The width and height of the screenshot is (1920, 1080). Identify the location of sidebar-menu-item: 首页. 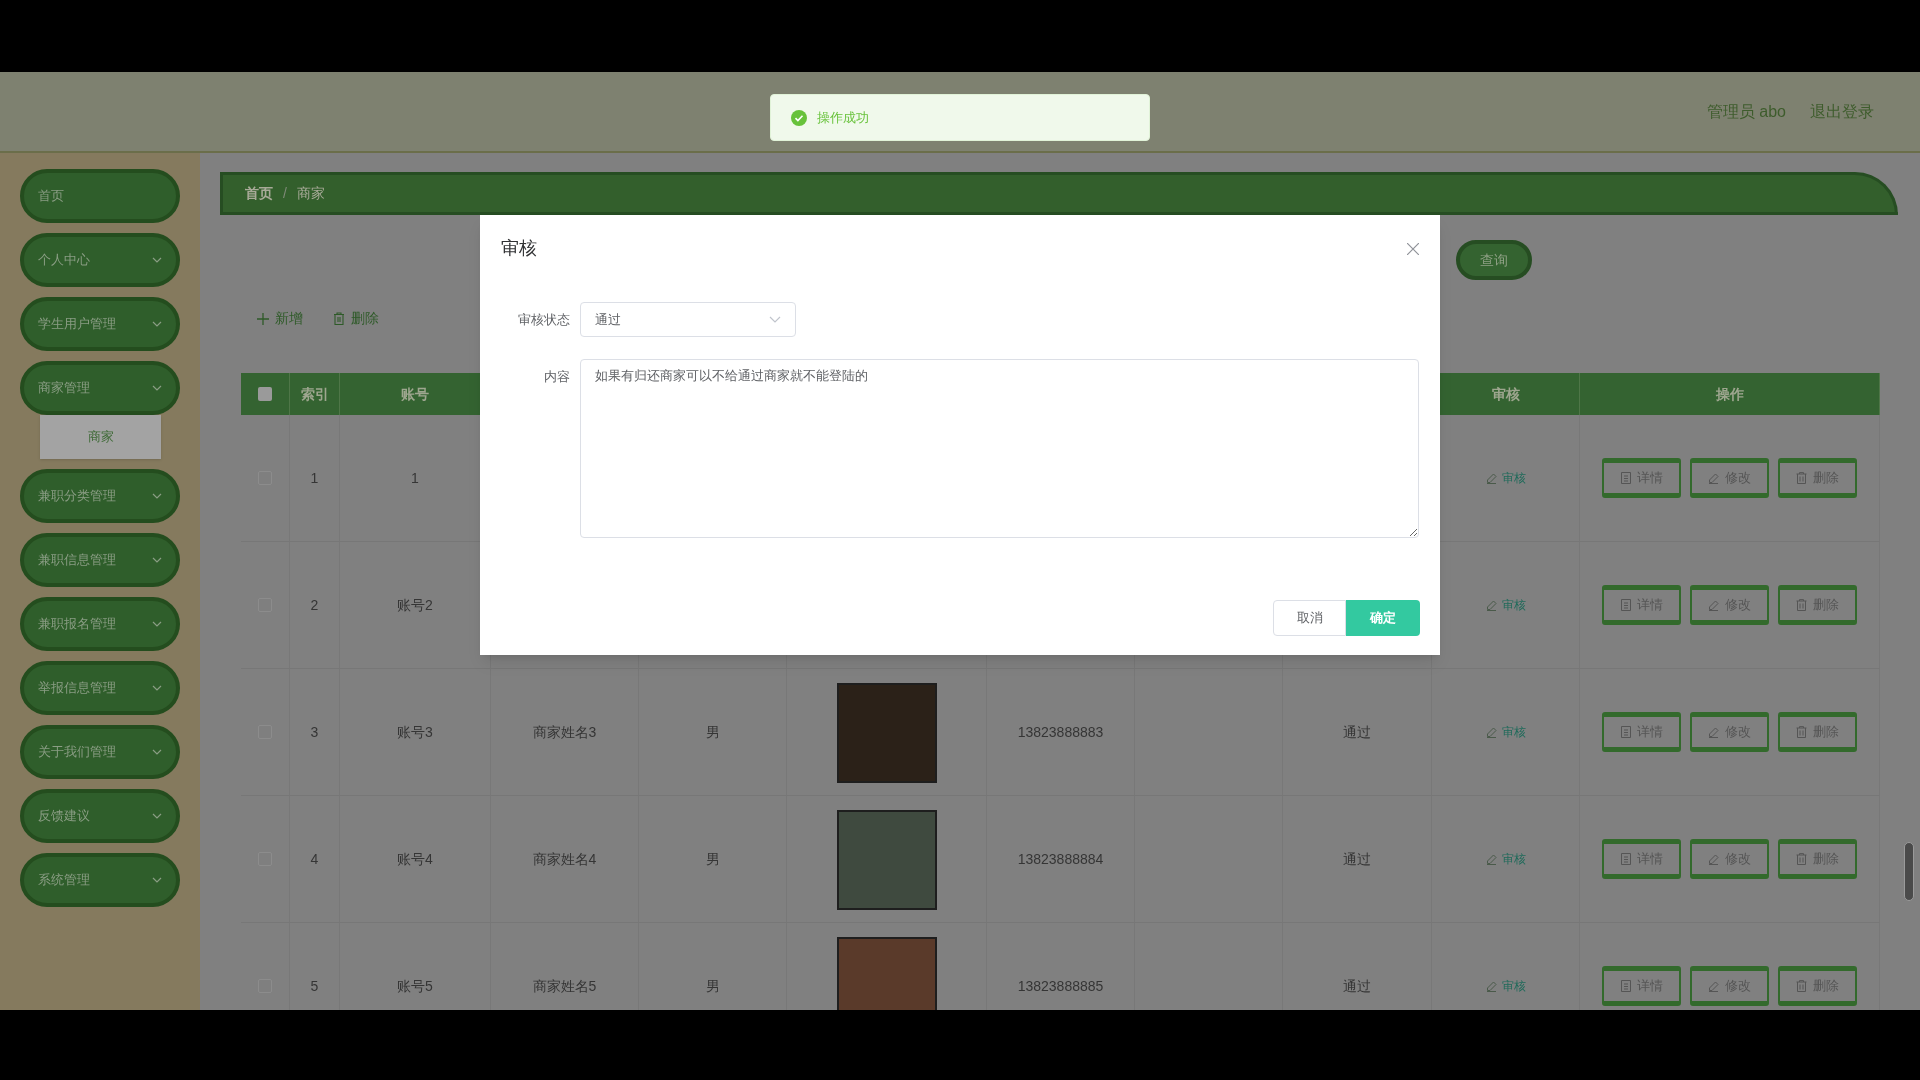
(100, 196).